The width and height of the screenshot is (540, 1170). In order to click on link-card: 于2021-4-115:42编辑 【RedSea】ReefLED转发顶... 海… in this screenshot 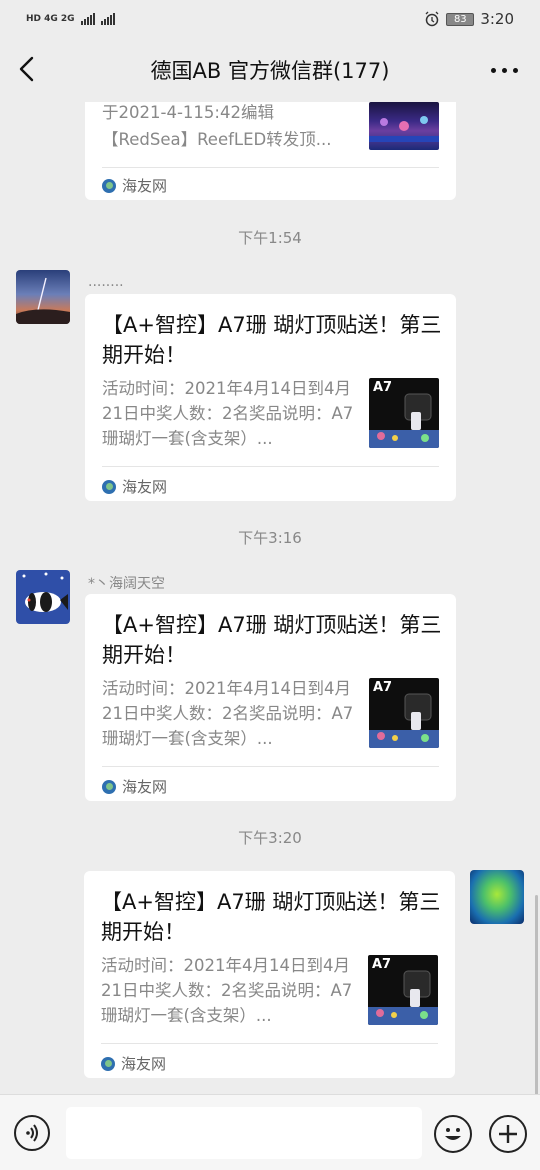, I will do `click(270, 151)`.